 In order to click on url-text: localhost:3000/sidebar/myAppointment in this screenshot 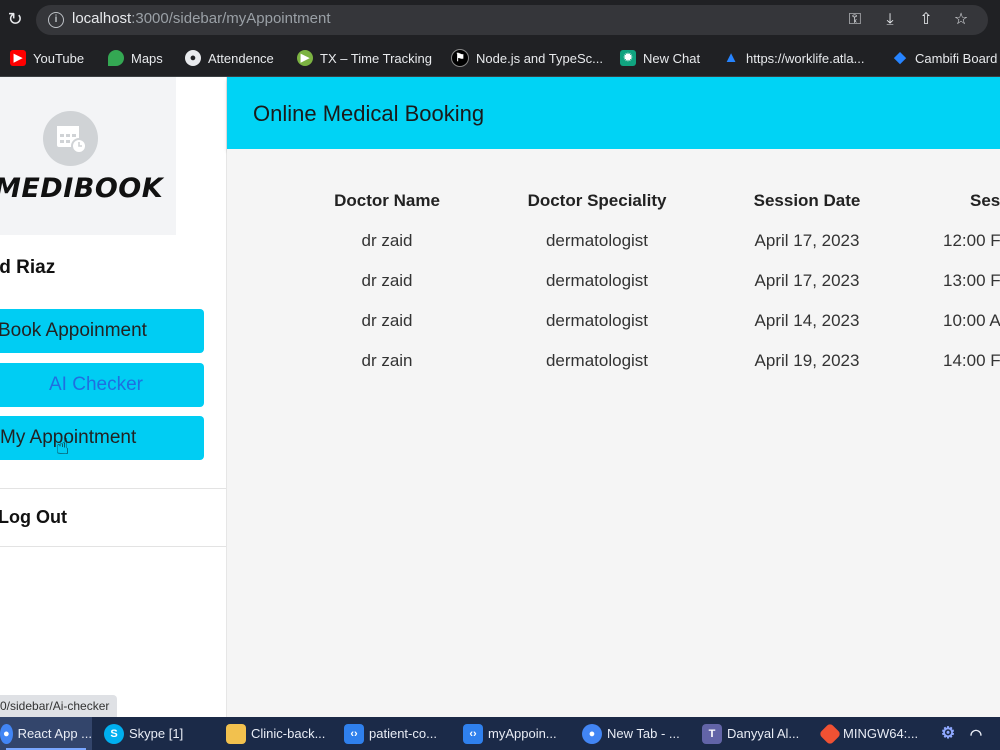, I will do `click(201, 18)`.